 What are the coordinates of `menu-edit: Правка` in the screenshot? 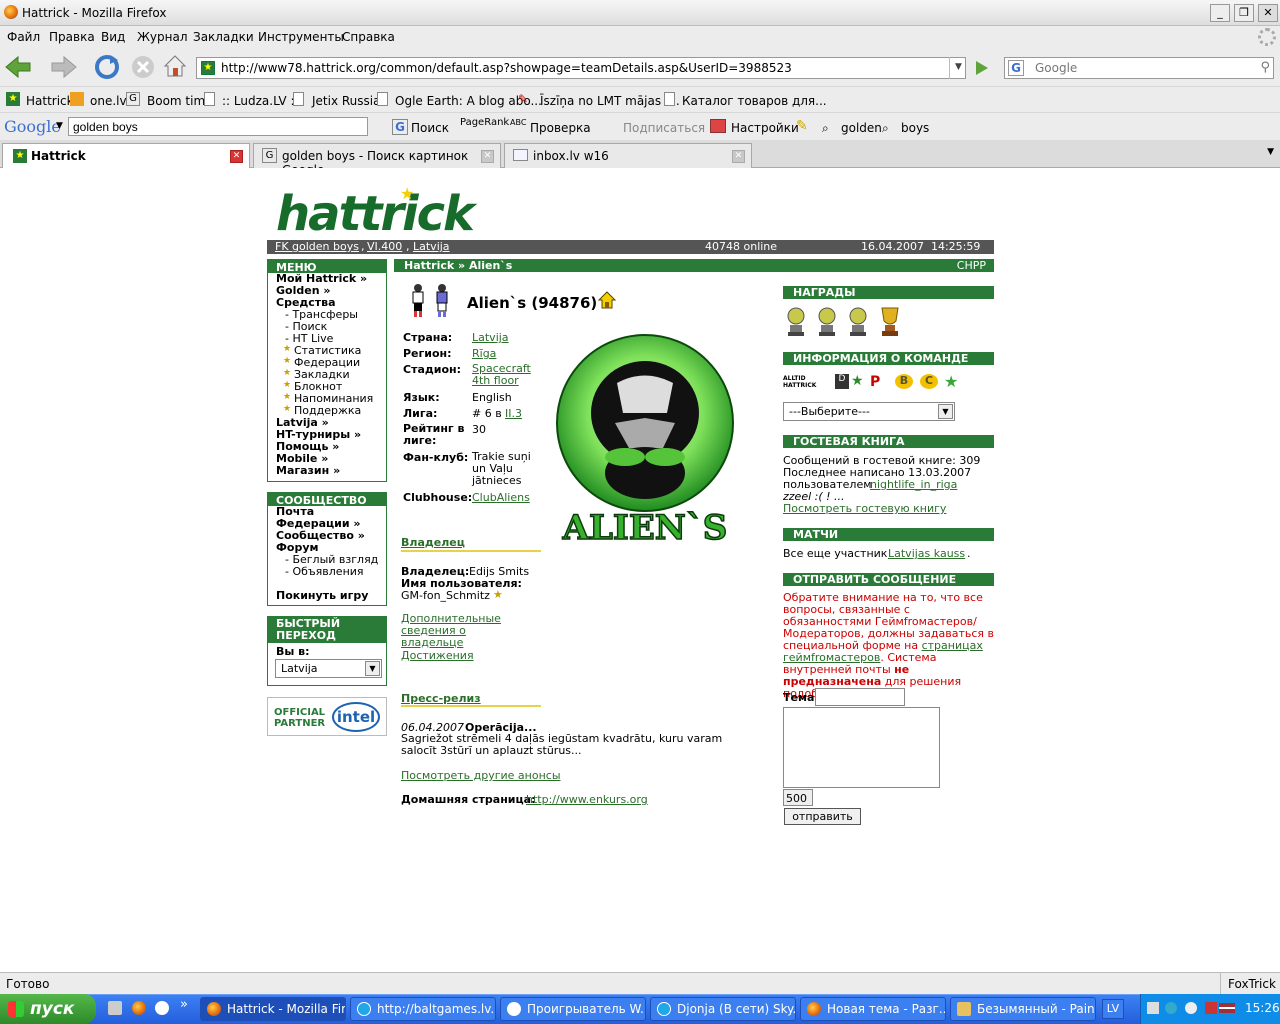 It's located at (72, 37).